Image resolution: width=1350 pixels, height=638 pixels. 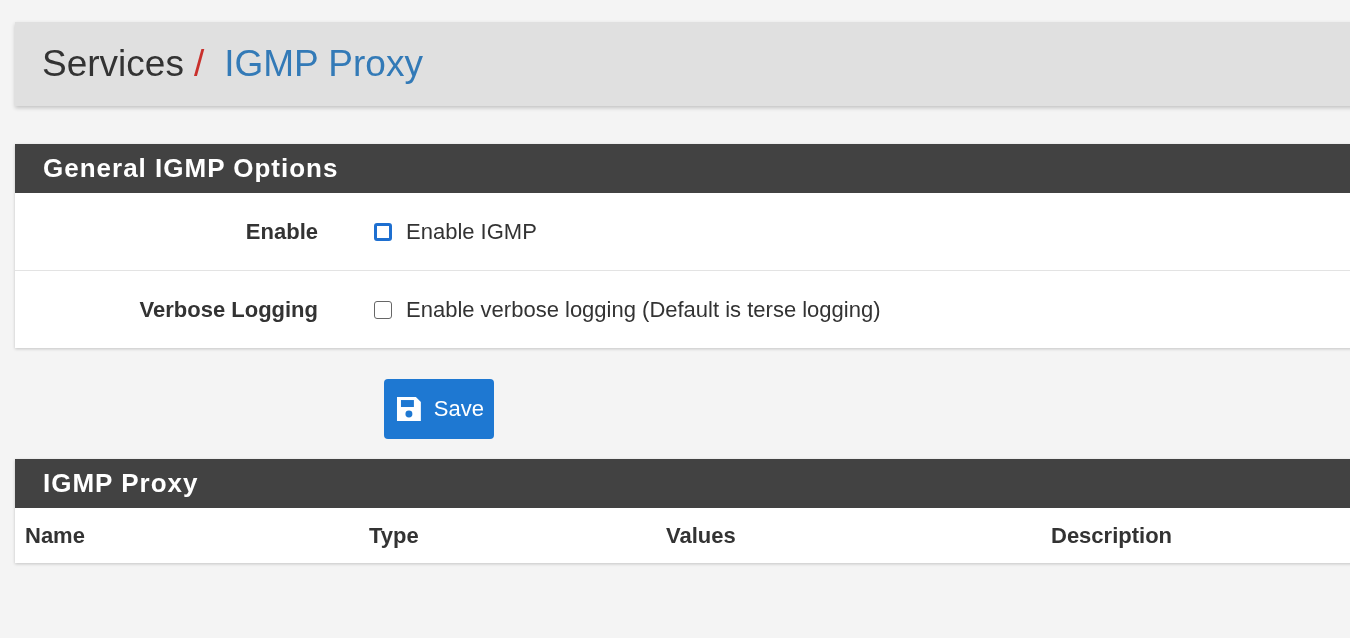 I want to click on column-header: Values, so click(x=701, y=535).